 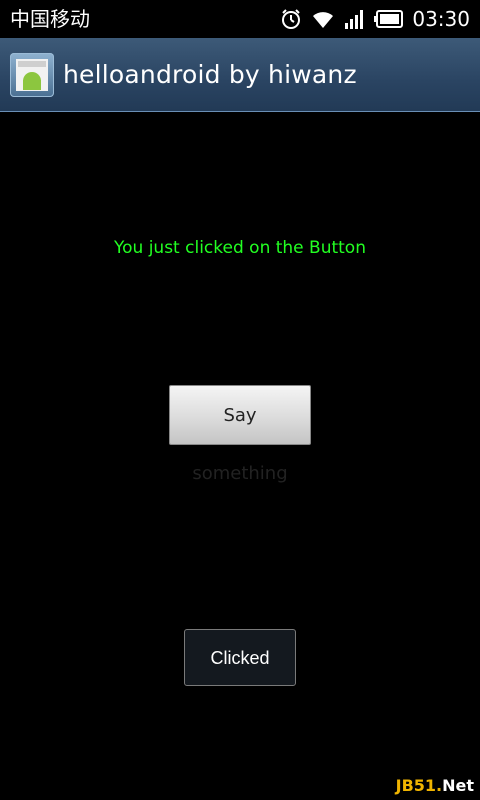 I want to click on wifi-icon, so click(x=323, y=19).